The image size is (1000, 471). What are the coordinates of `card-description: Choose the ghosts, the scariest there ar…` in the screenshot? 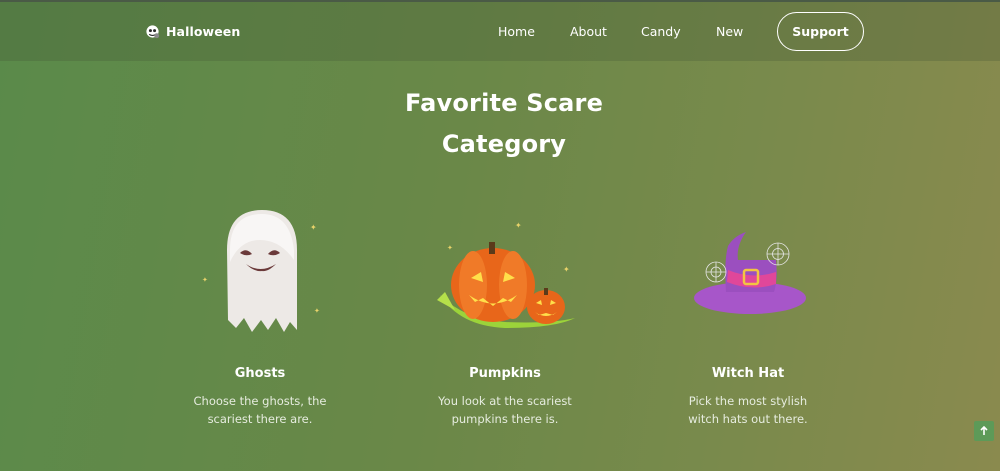 It's located at (260, 410).